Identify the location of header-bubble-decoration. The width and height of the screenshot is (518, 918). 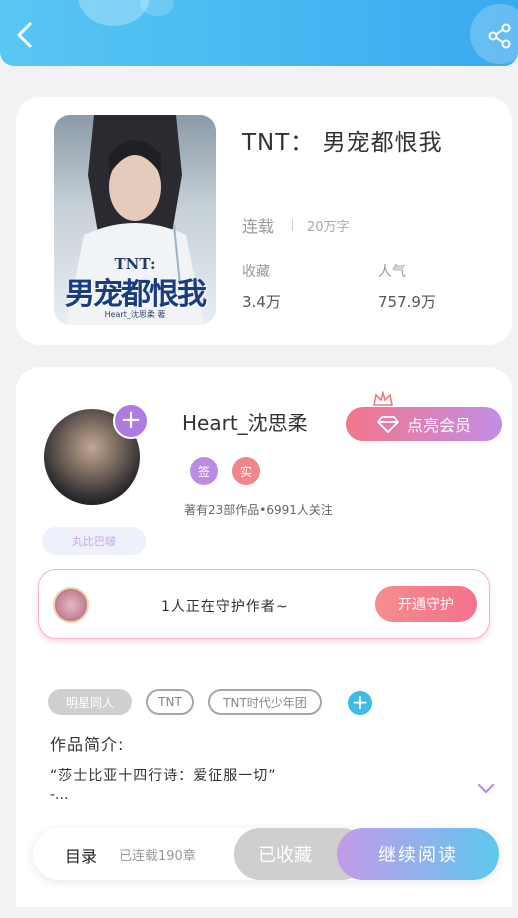
(157, 8).